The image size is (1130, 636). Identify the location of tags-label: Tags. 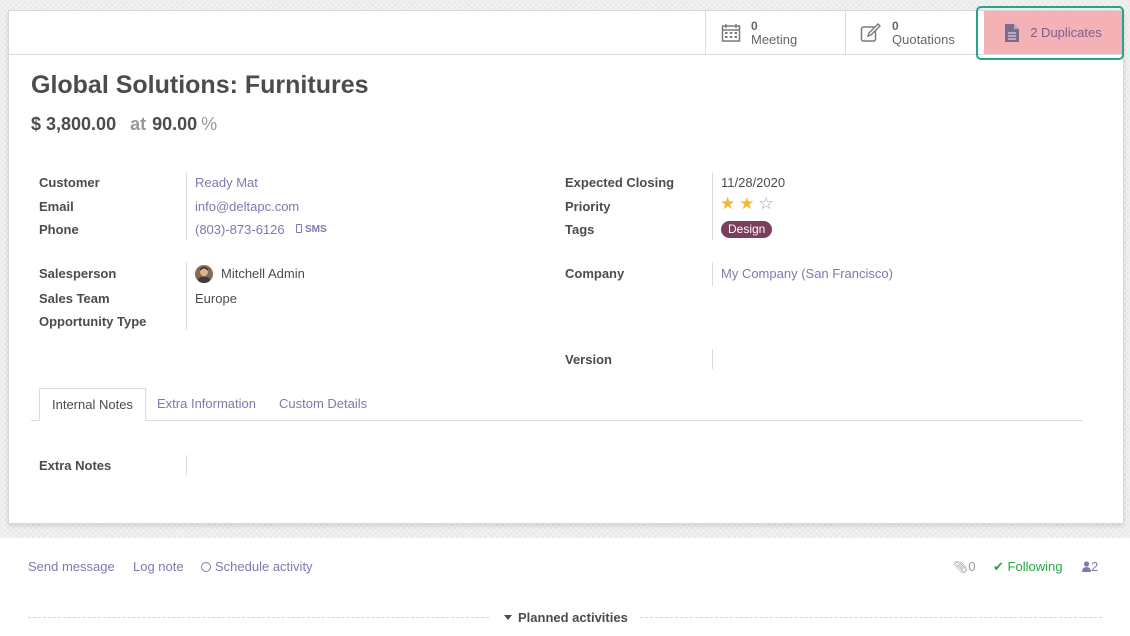
(580, 229).